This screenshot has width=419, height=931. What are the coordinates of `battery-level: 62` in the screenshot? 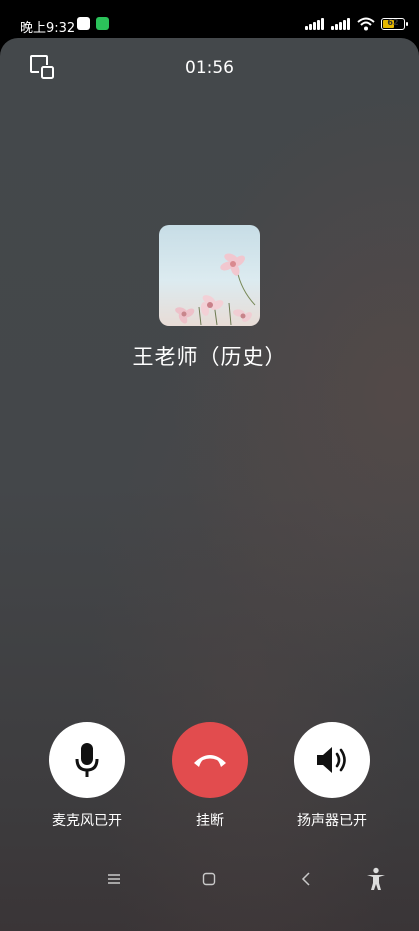 It's located at (393, 22).